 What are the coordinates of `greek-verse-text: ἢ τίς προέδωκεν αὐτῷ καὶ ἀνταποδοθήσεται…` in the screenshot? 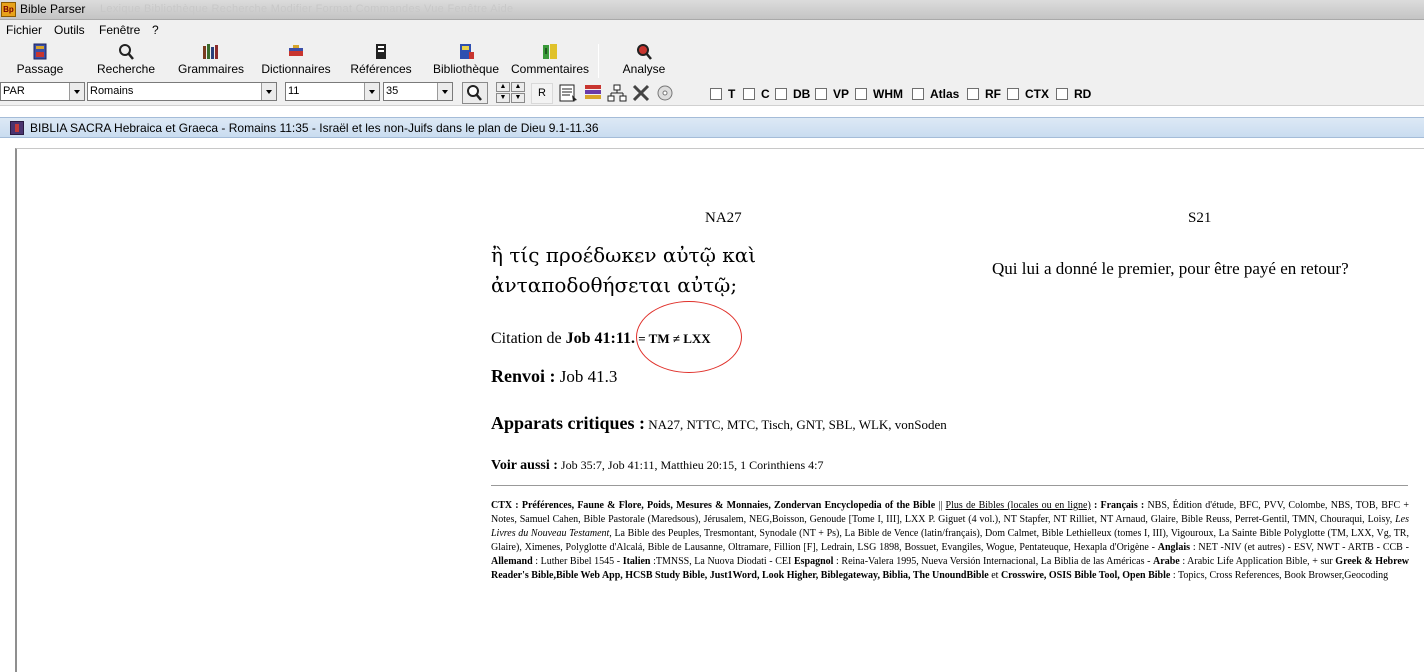 It's located at (624, 270).